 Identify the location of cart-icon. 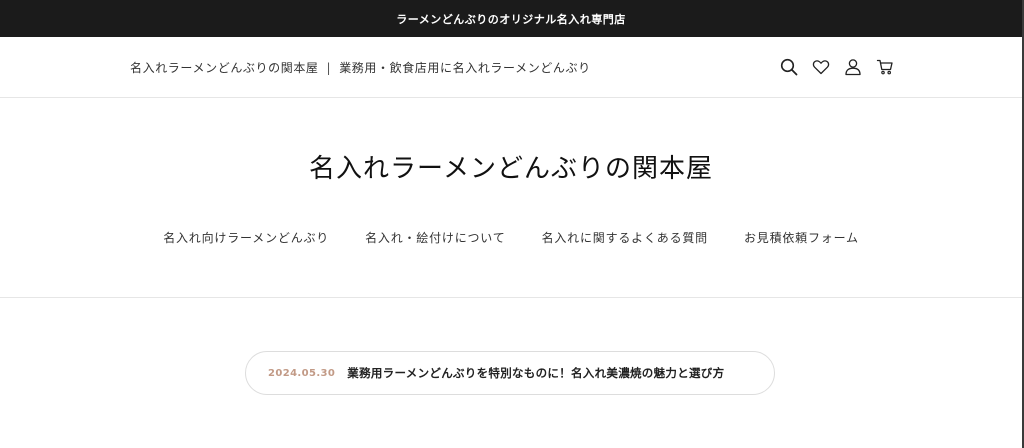
(884, 66).